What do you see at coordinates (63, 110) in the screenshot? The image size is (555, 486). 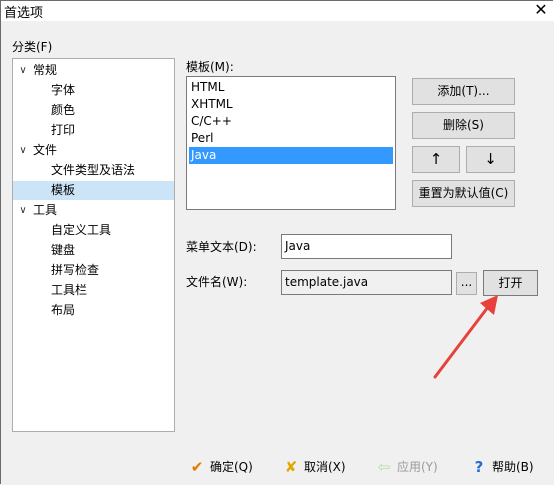 I see `tree-label: 颜色` at bounding box center [63, 110].